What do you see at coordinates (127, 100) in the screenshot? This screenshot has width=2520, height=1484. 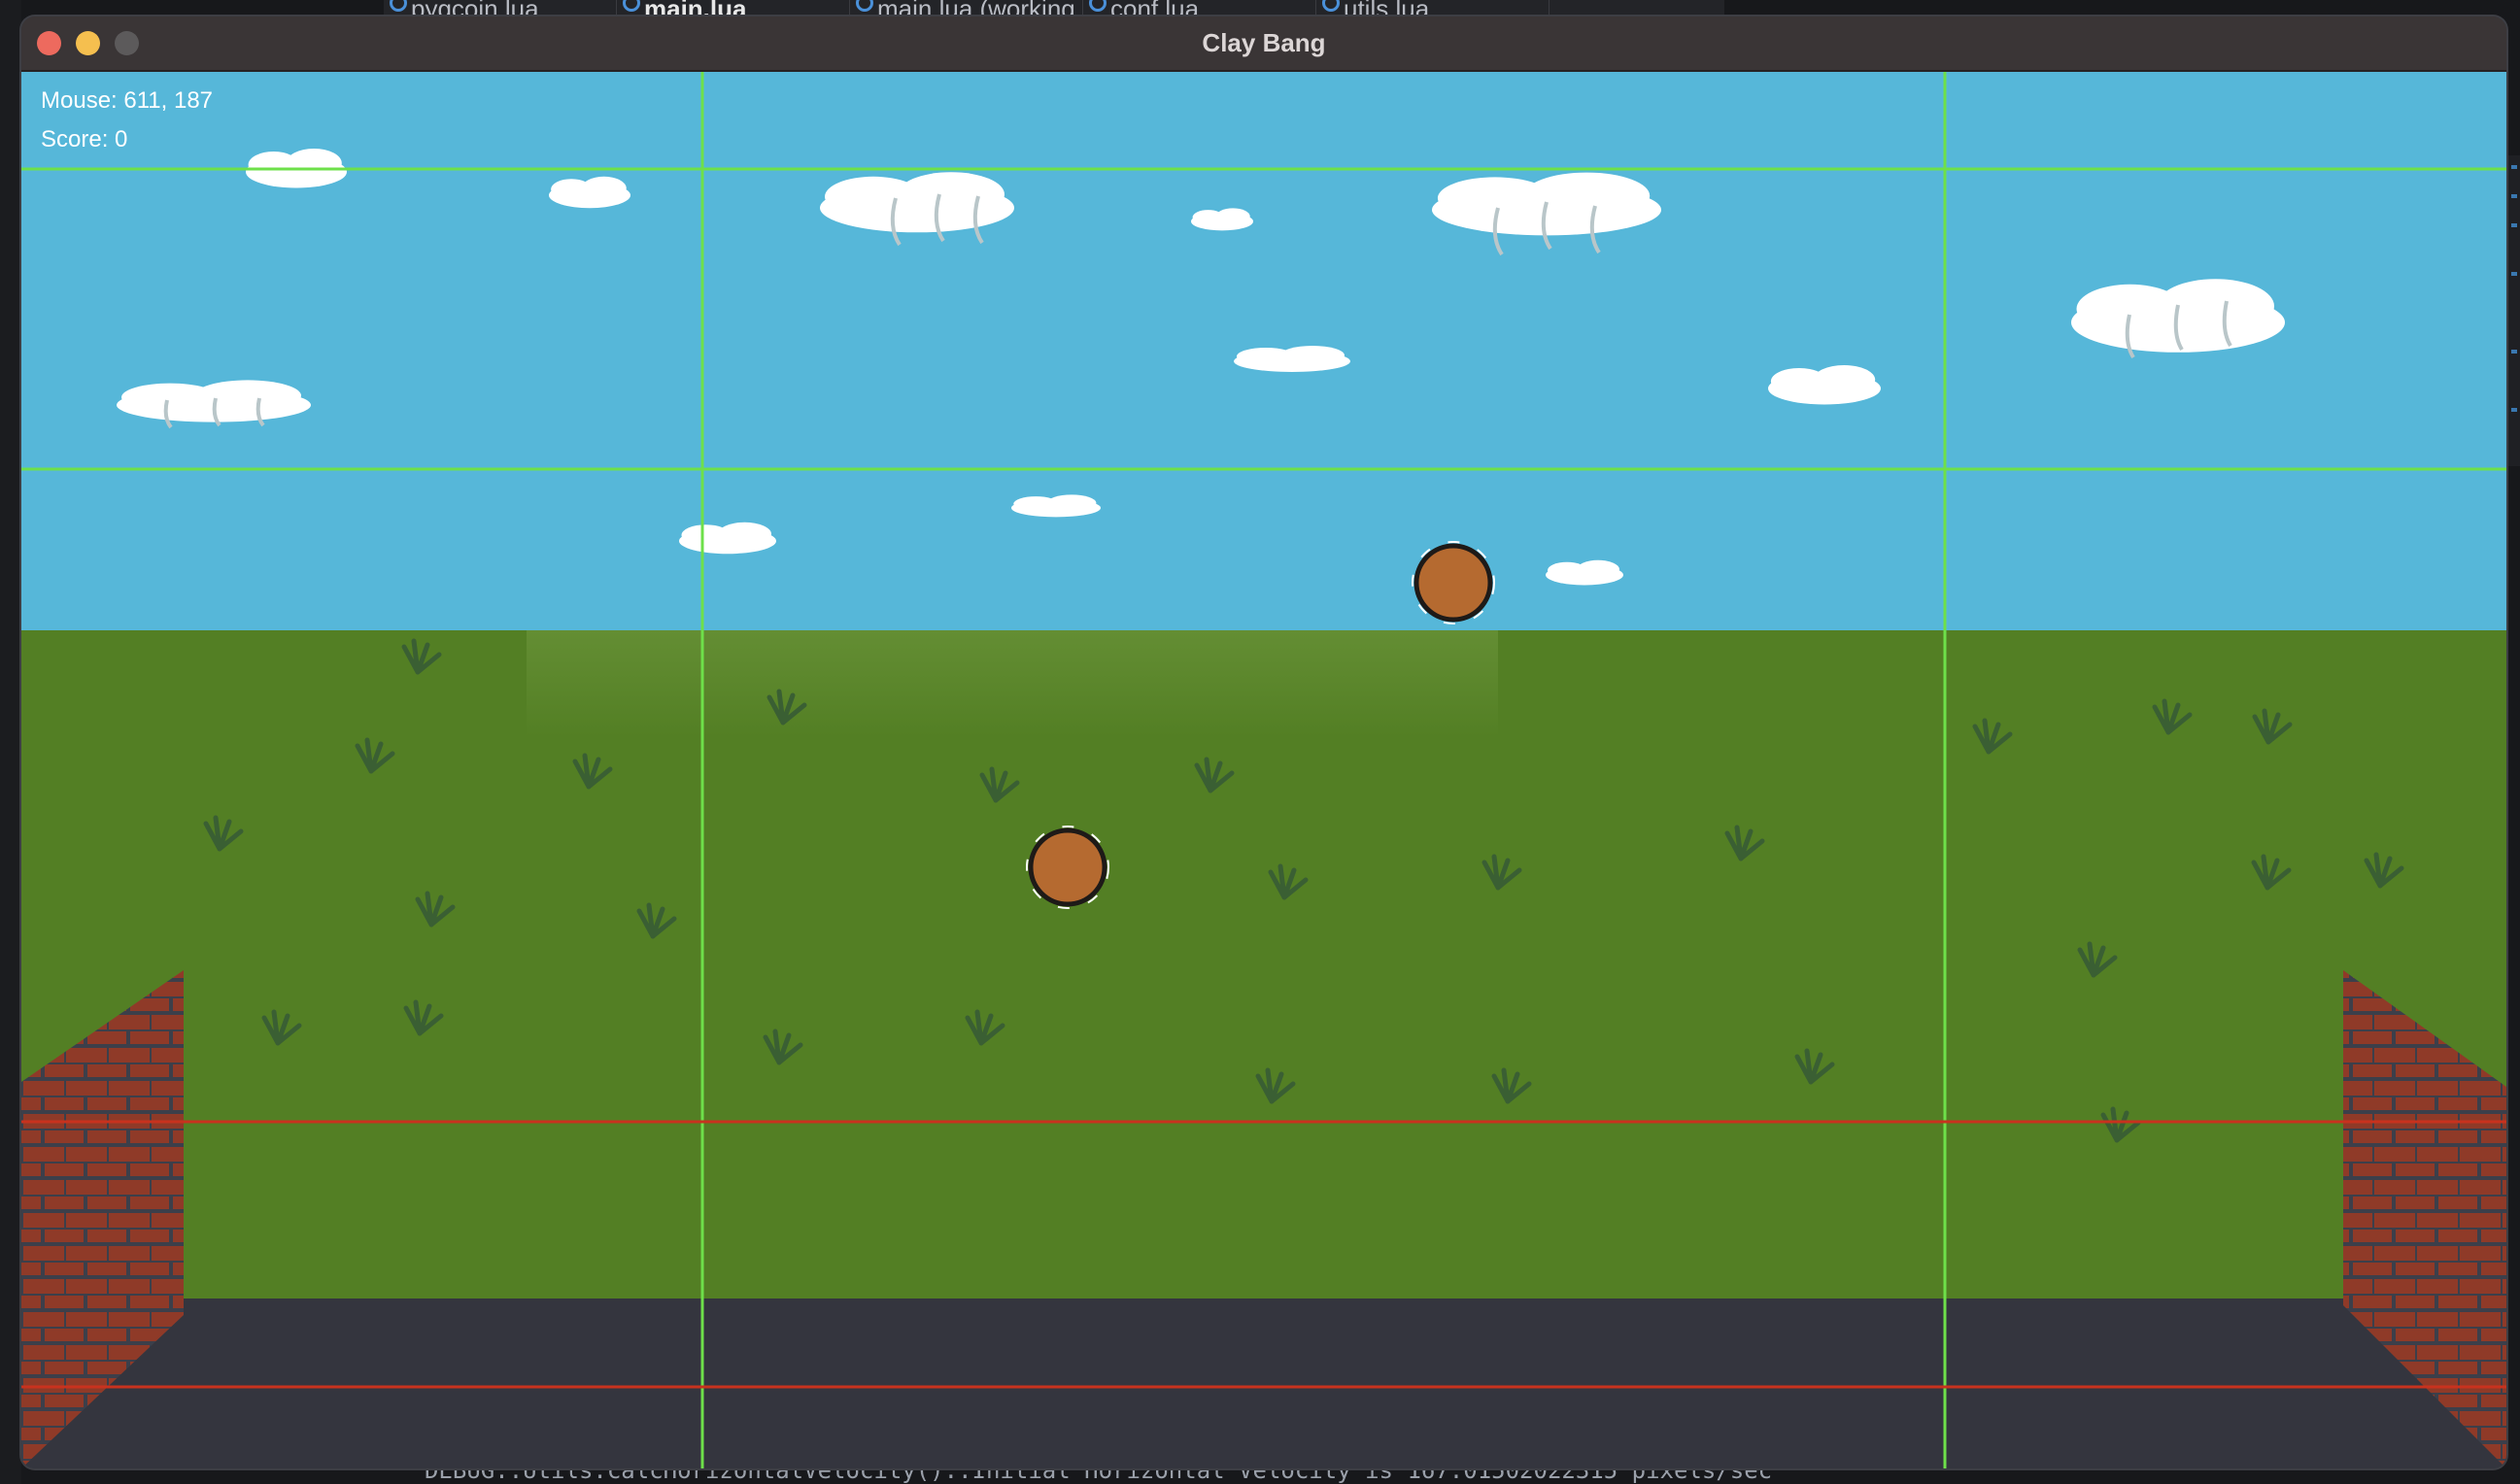 I see `mouse-coordinates: Mouse: 611, 187` at bounding box center [127, 100].